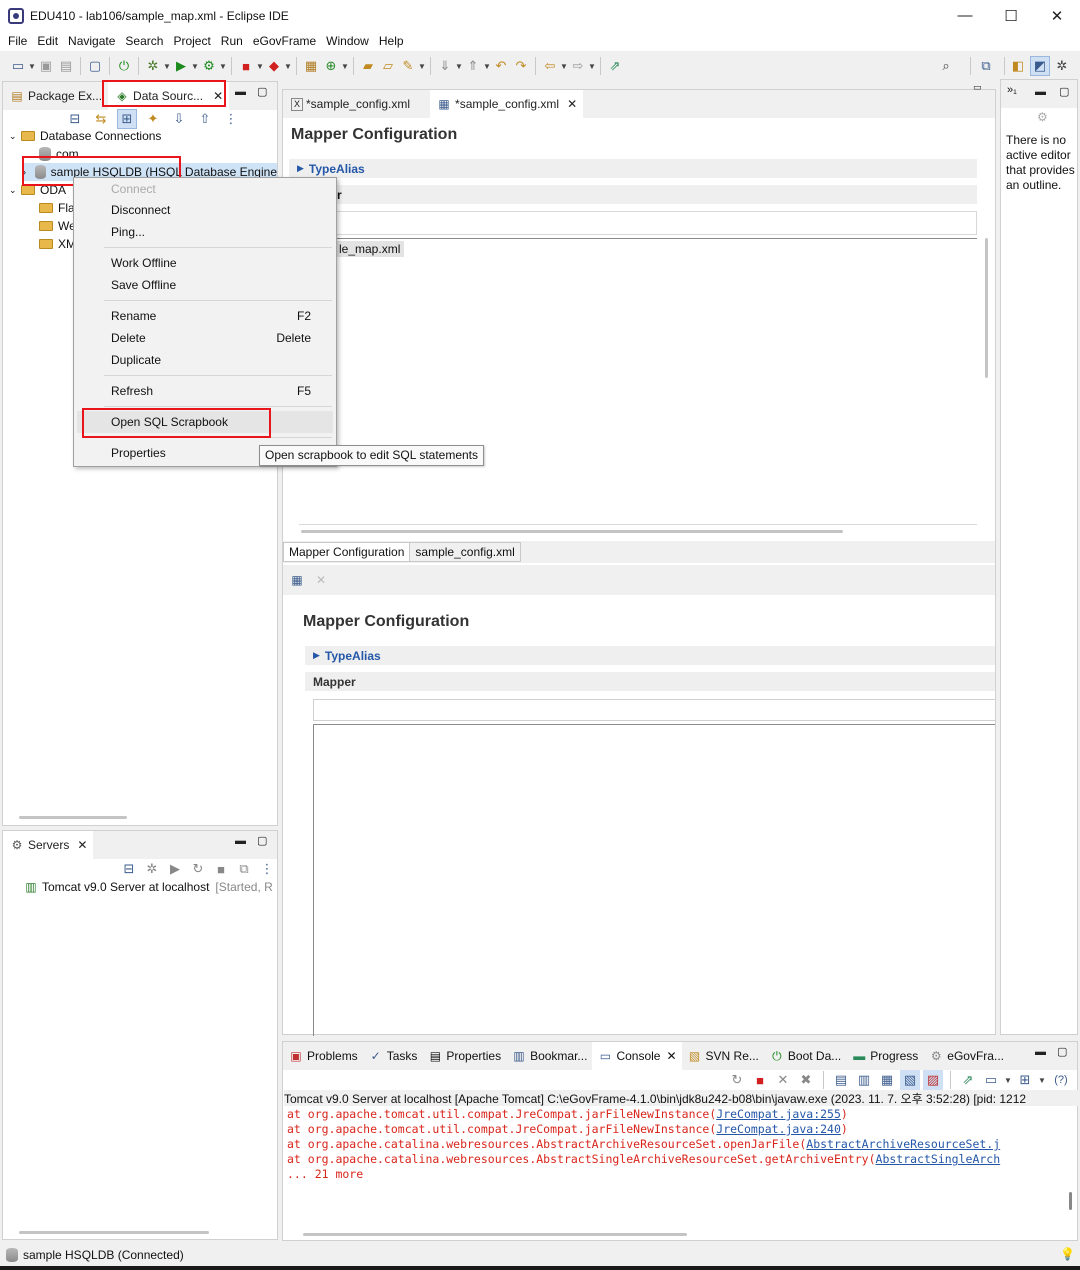 This screenshot has width=1080, height=1270. What do you see at coordinates (205, 338) in the screenshot?
I see `menu-item-delete: Delete Delete` at bounding box center [205, 338].